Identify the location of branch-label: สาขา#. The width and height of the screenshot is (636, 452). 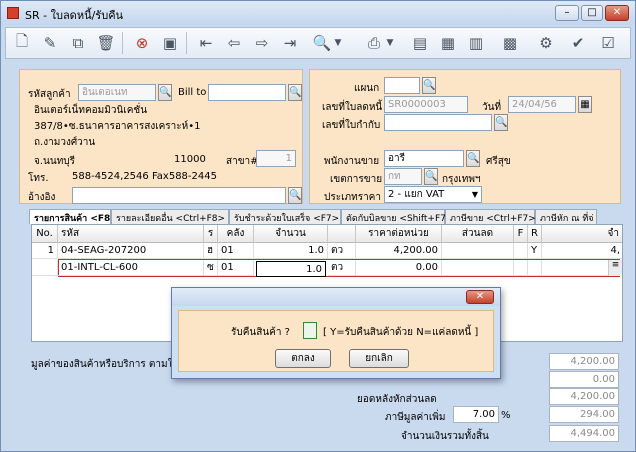
(242, 161).